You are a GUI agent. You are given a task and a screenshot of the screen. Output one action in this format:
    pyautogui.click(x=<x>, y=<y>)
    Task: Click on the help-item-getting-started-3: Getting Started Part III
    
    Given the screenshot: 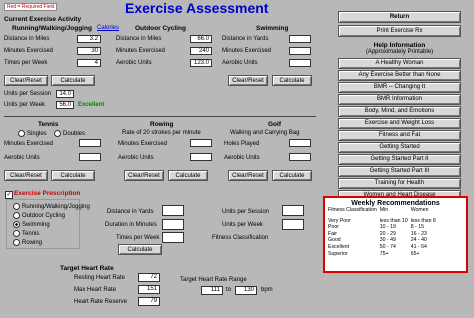 What is the action you would take?
    pyautogui.click(x=399, y=171)
    